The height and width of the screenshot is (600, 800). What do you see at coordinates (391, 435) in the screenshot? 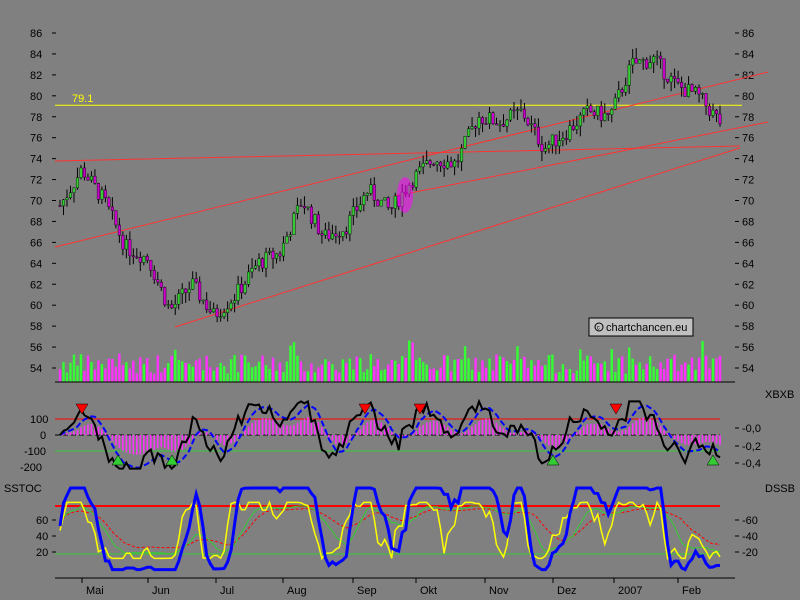
I see `xbxb-histogram` at bounding box center [391, 435].